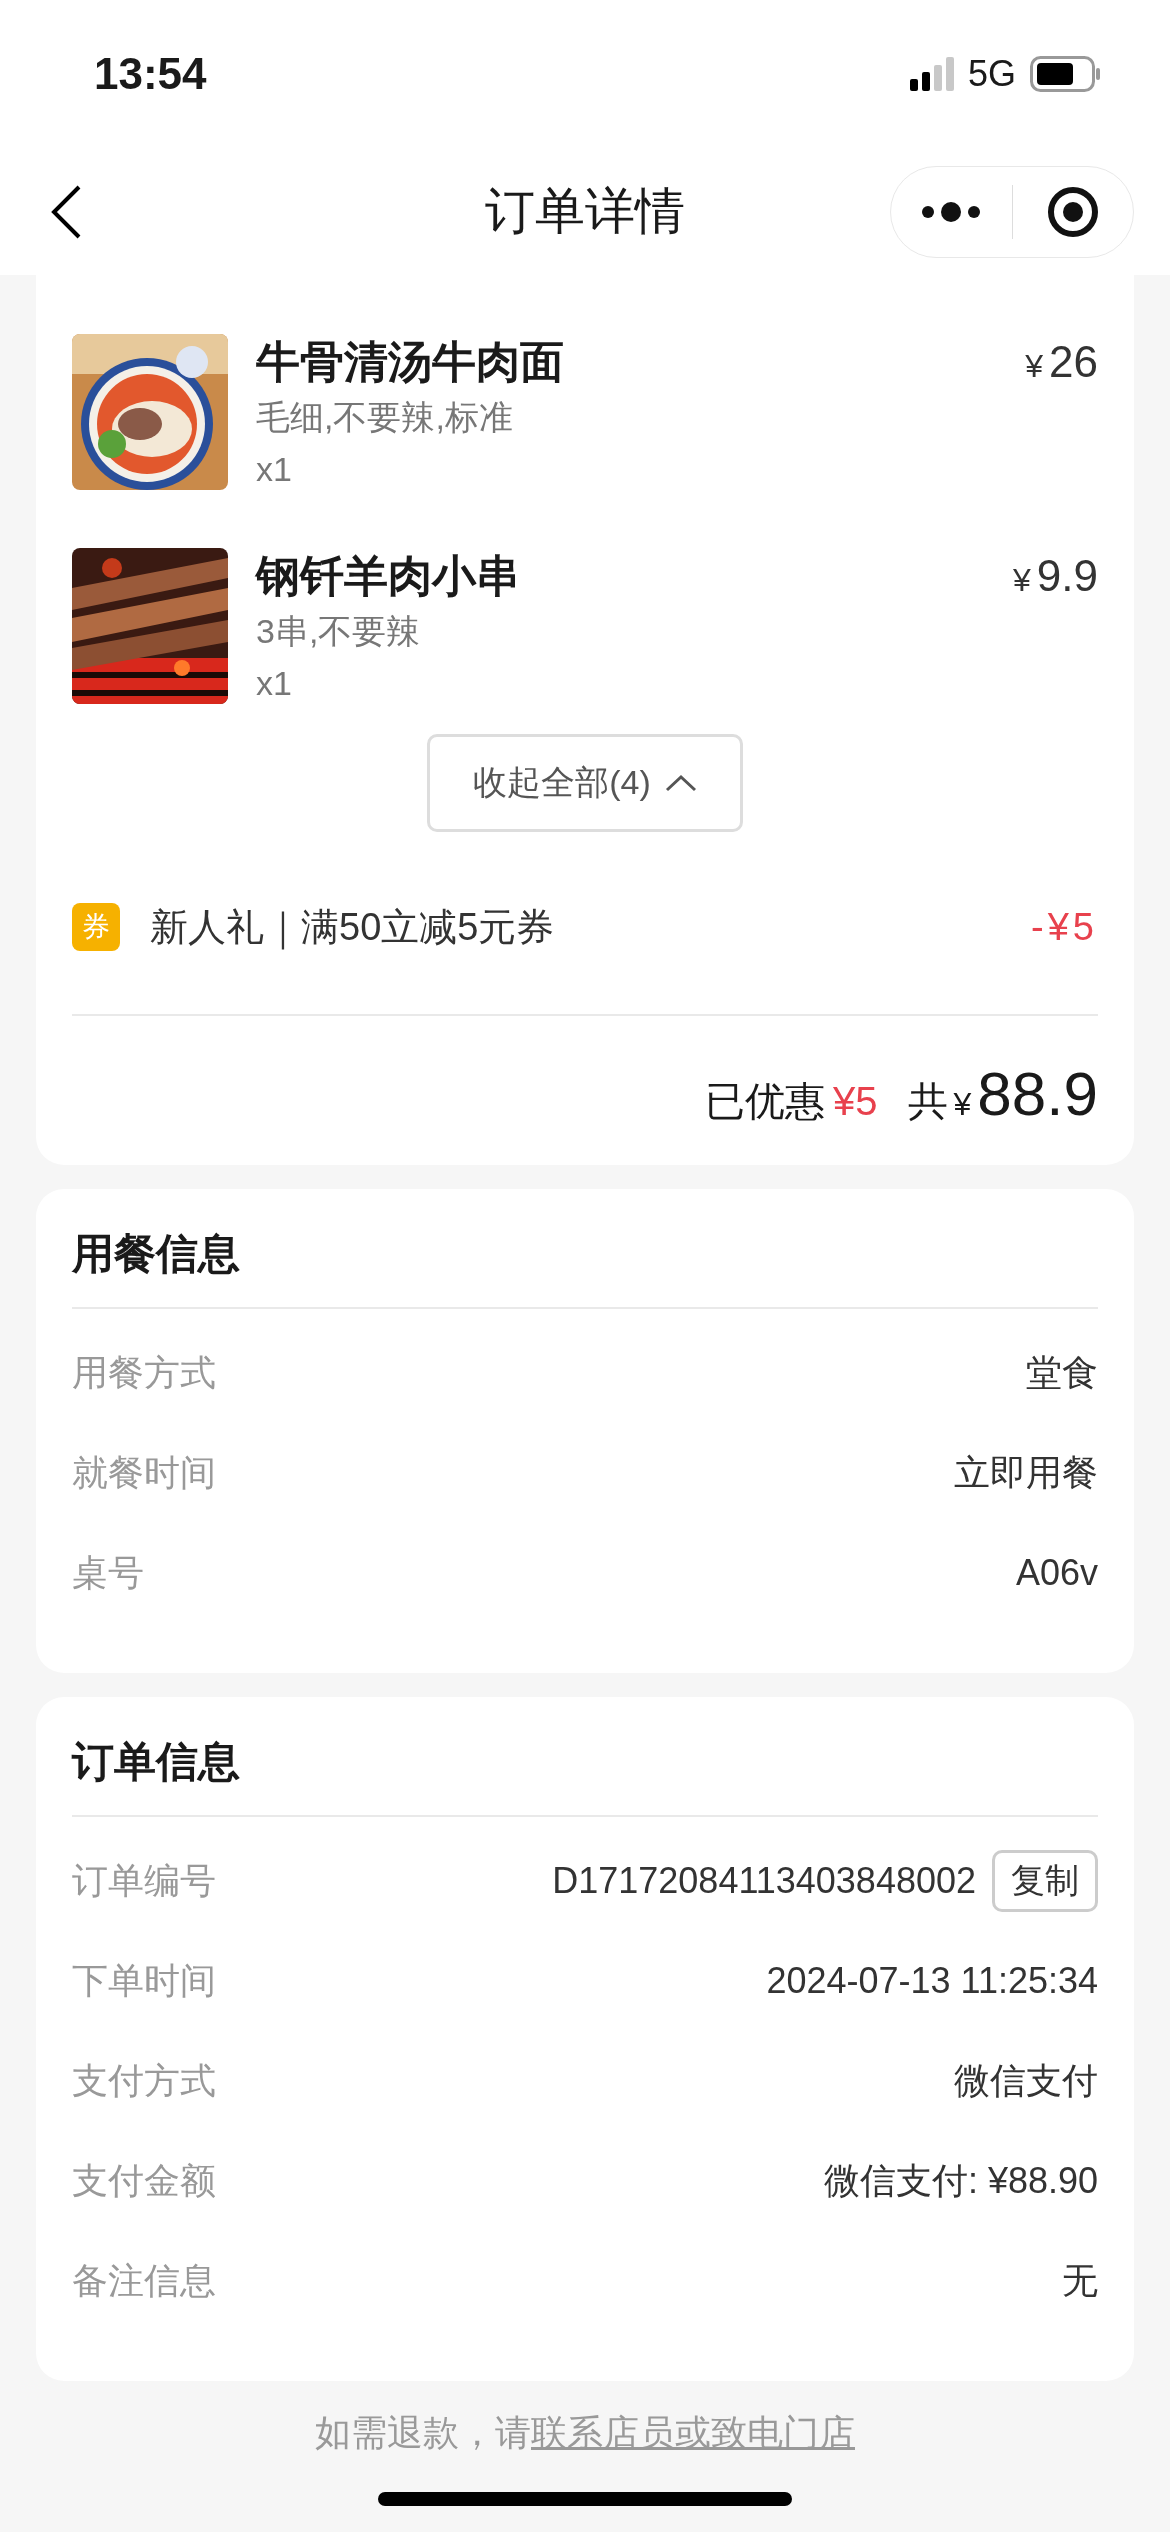  Describe the element at coordinates (144, 1472) in the screenshot. I see `info-label: 就餐时间` at that location.